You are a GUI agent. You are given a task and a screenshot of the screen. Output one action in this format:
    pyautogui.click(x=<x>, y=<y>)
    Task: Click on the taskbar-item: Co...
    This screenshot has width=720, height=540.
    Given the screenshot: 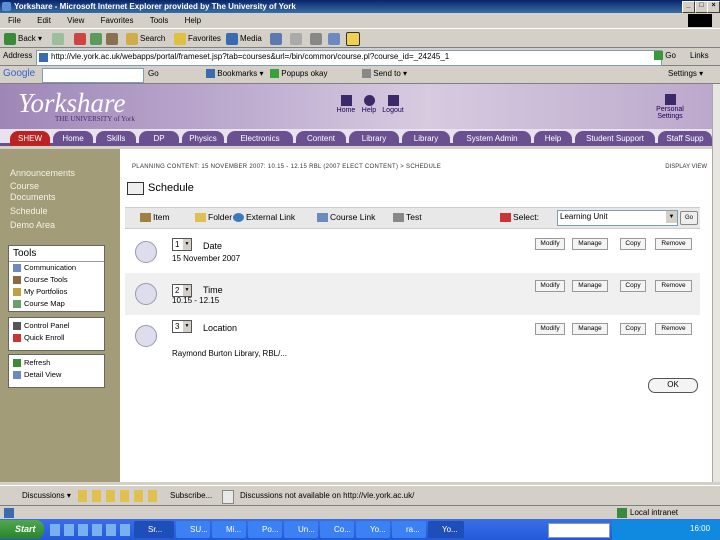 What is the action you would take?
    pyautogui.click(x=337, y=529)
    